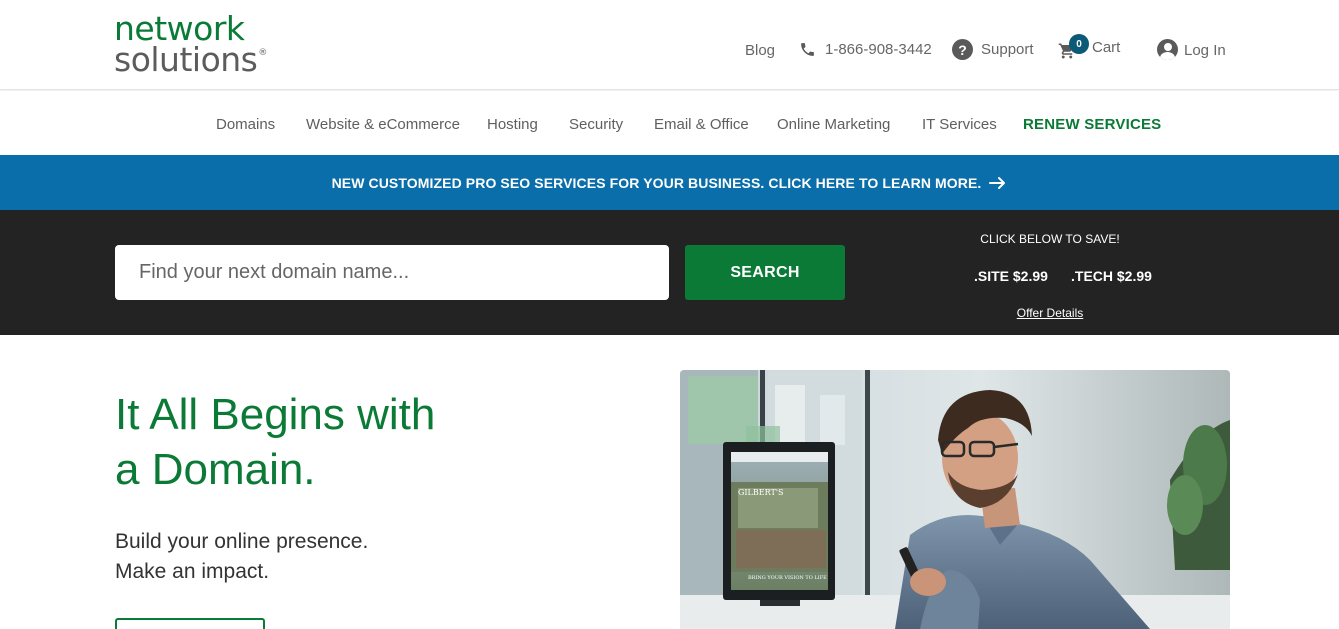  Describe the element at coordinates (1007, 49) in the screenshot. I see `support-label: Support` at that location.